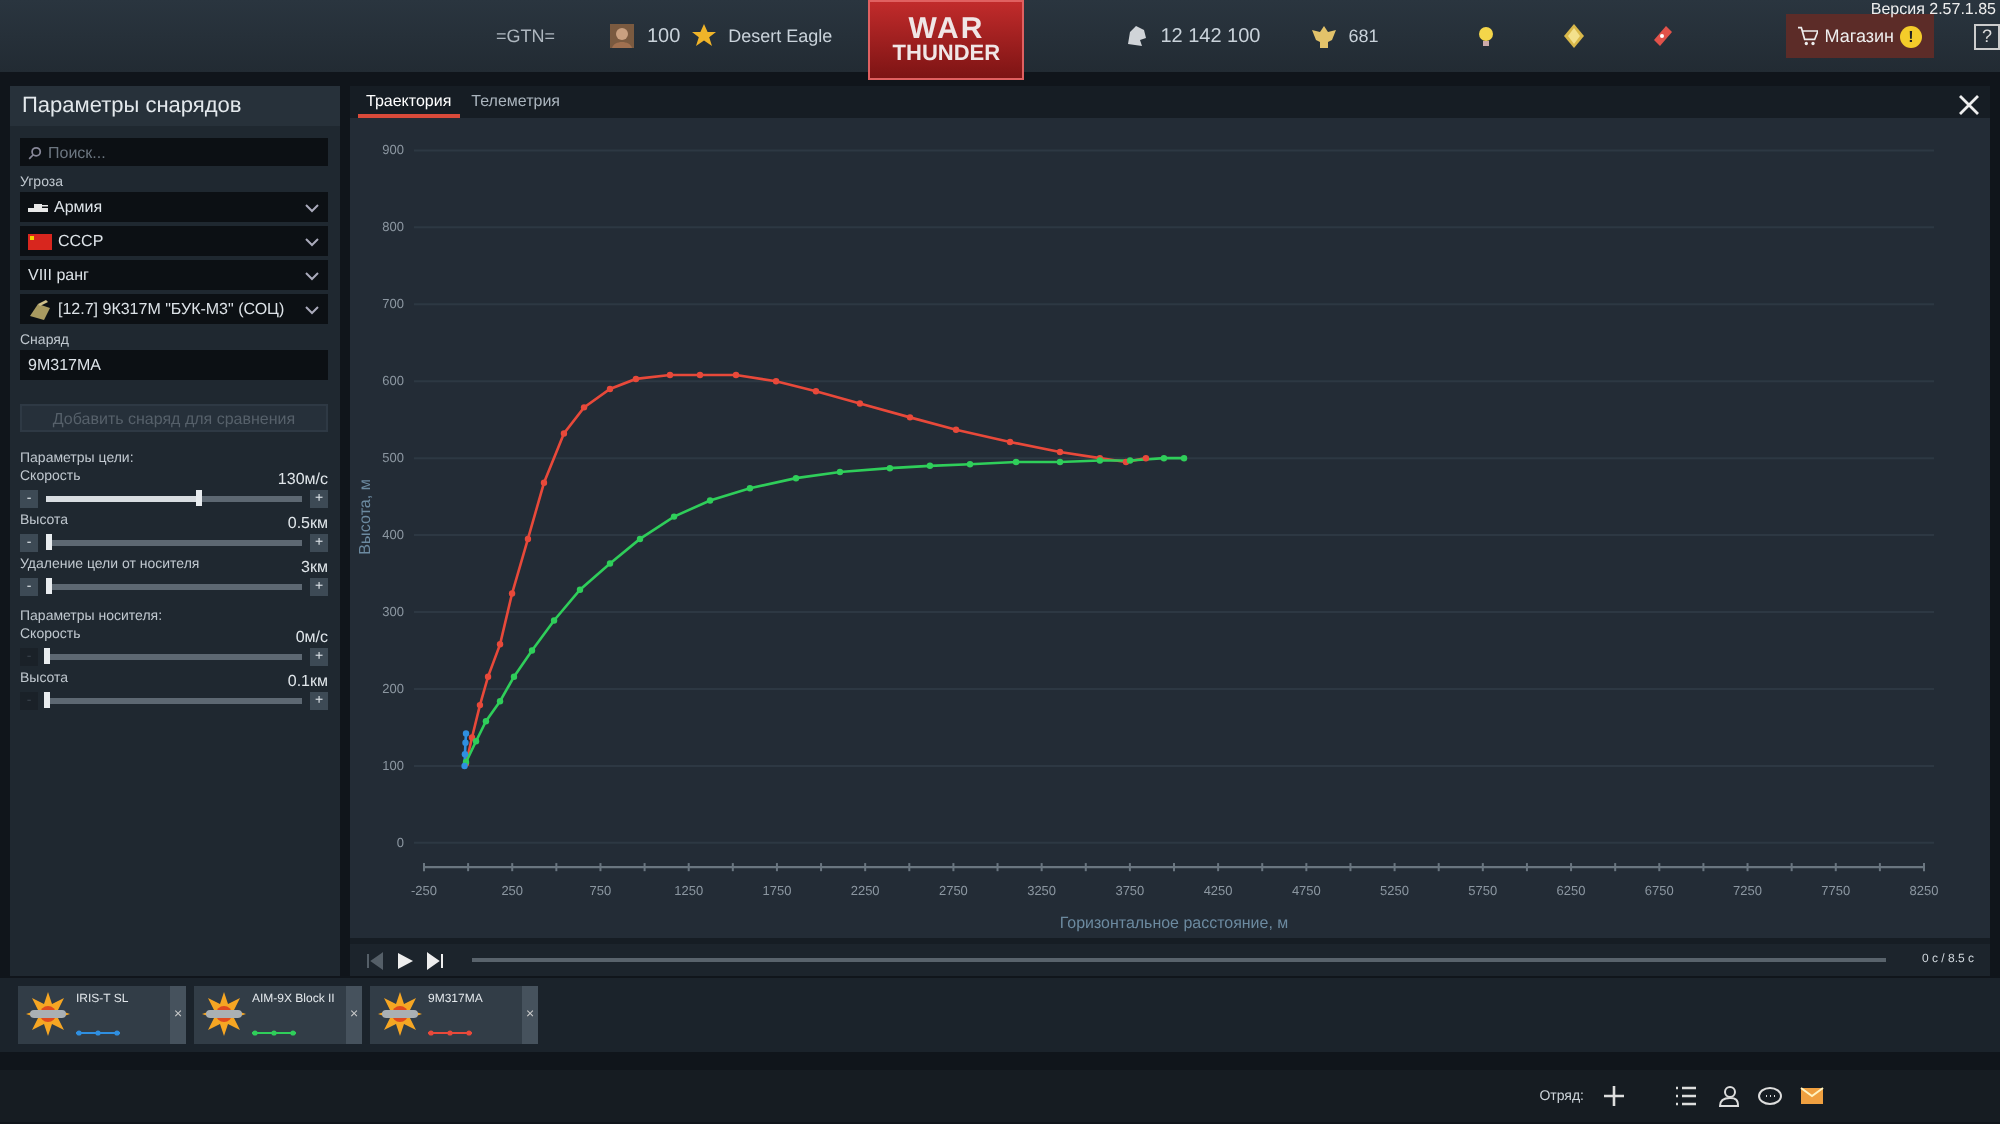  Describe the element at coordinates (314, 567) in the screenshot. I see `slider-reading: 3км` at that location.